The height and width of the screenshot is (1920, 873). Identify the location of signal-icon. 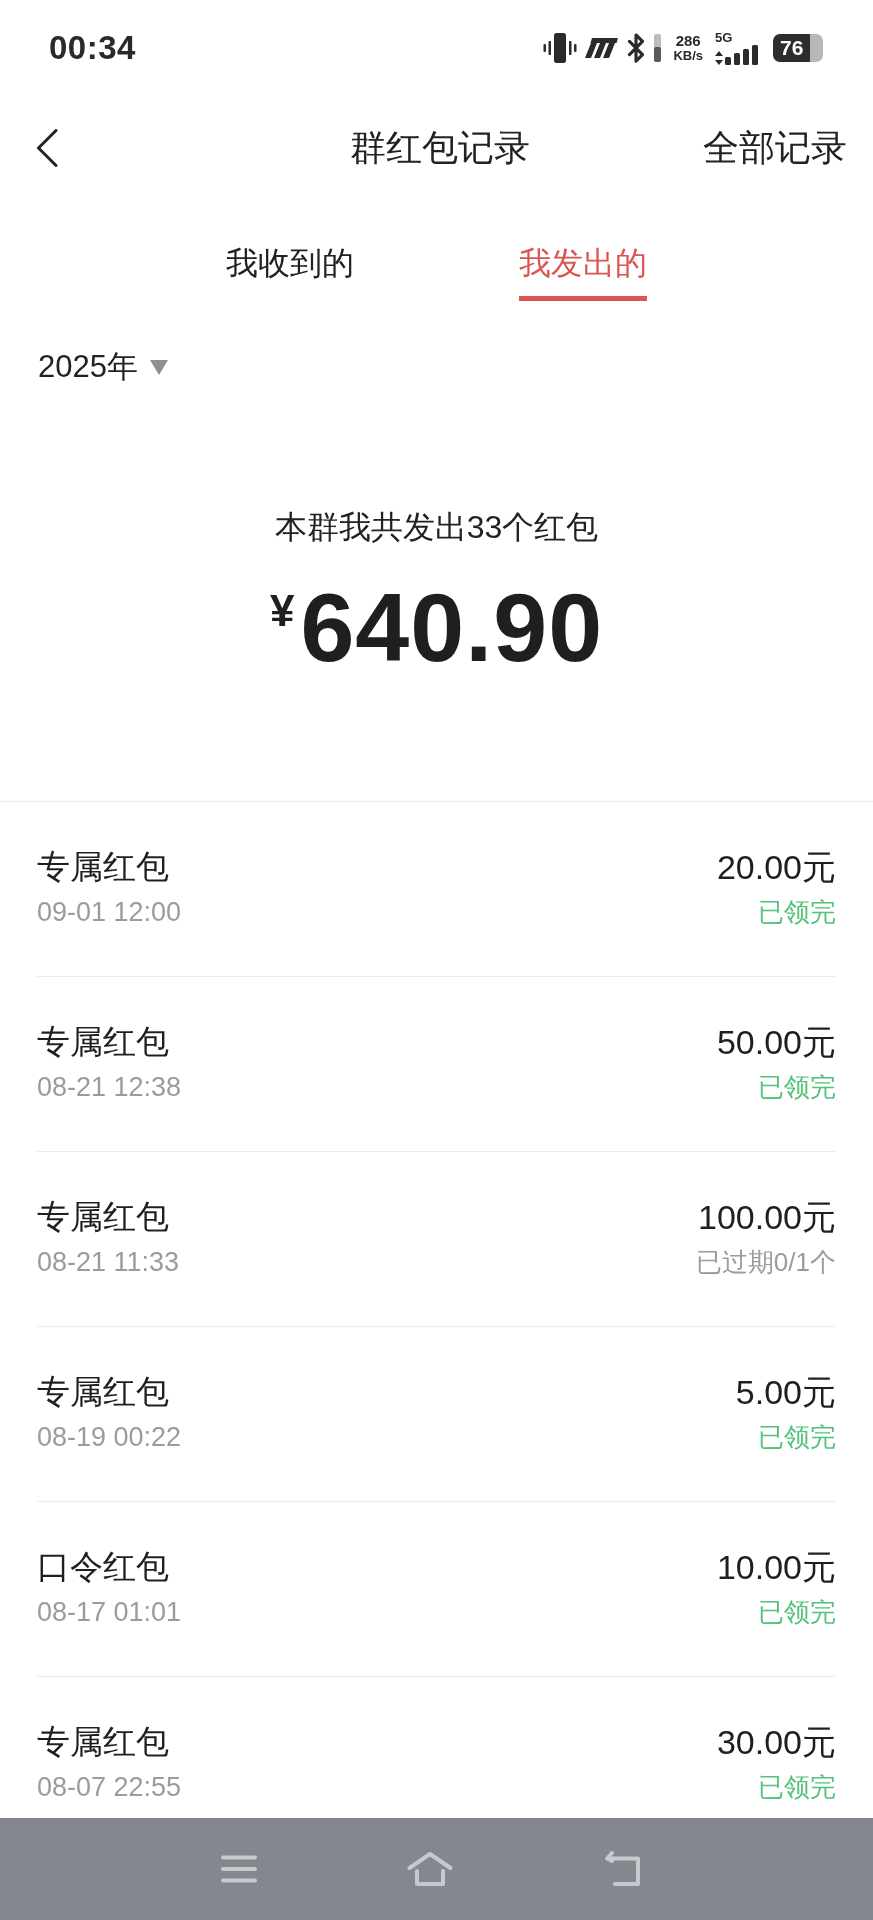
(742, 55).